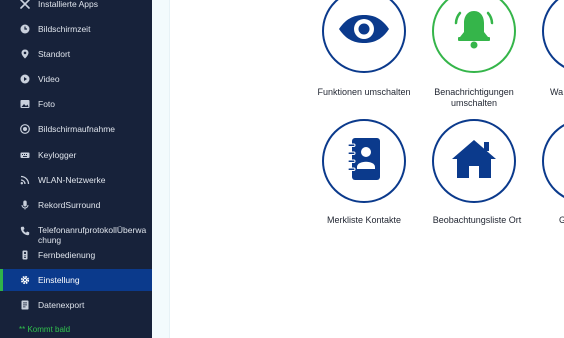 The width and height of the screenshot is (564, 338). I want to click on sidebar-item-location: Standort, so click(76, 54).